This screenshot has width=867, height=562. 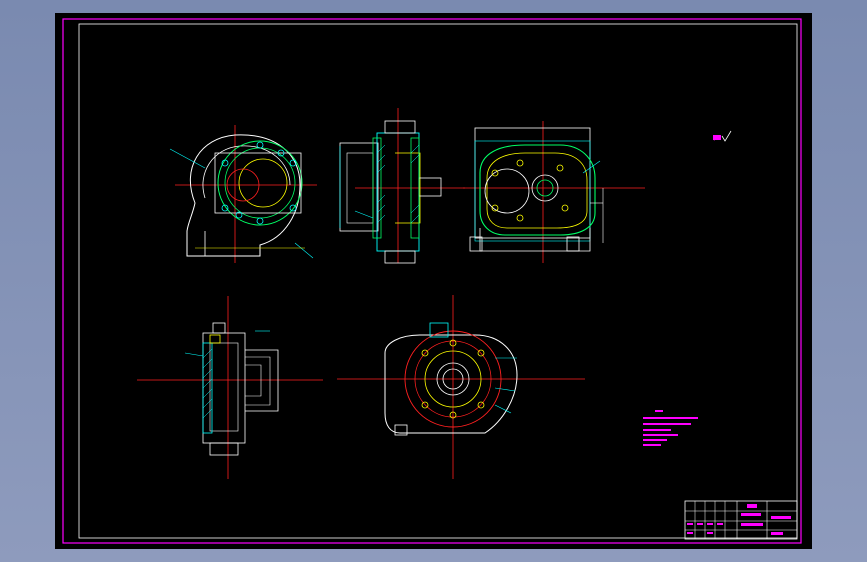 I want to click on technical-notes, so click(x=670, y=428).